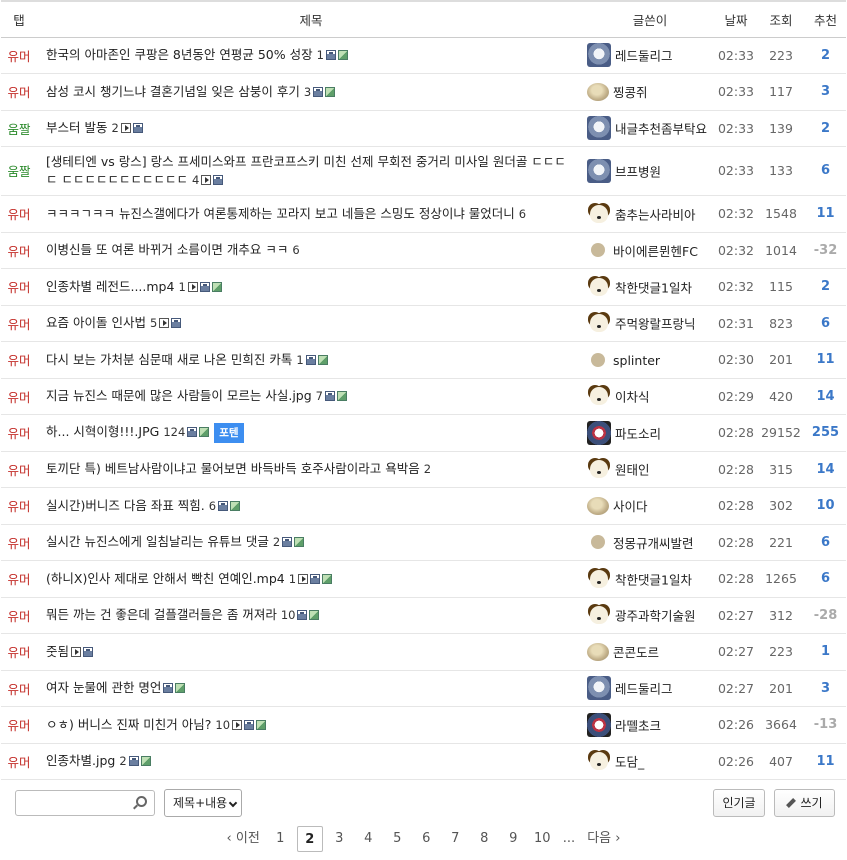 The width and height of the screenshot is (847, 860). Describe the element at coordinates (630, 506) in the screenshot. I see `writer-name: 사이다` at that location.